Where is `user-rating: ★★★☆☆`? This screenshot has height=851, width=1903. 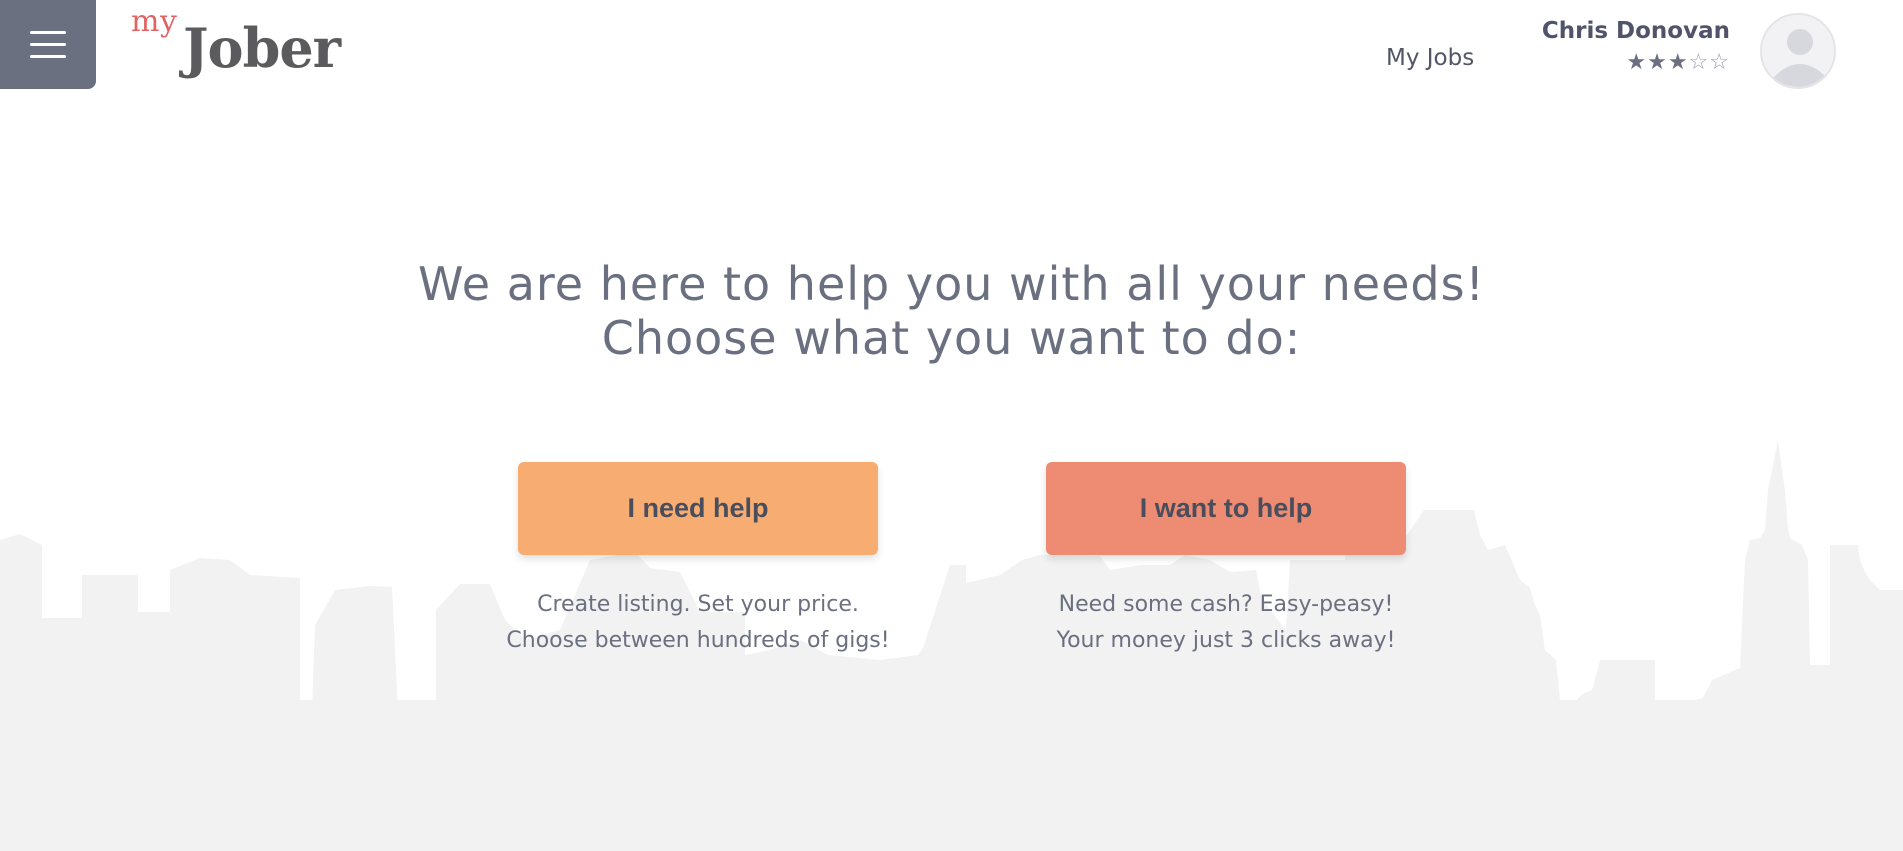 user-rating: ★★★☆☆ is located at coordinates (1636, 62).